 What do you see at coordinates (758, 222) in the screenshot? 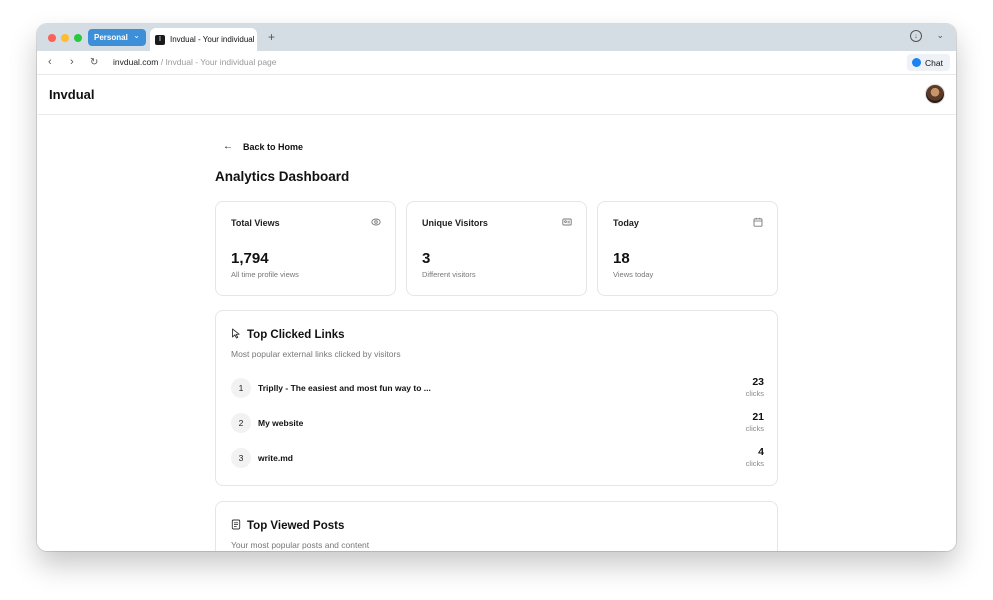
I see `calendar-icon` at bounding box center [758, 222].